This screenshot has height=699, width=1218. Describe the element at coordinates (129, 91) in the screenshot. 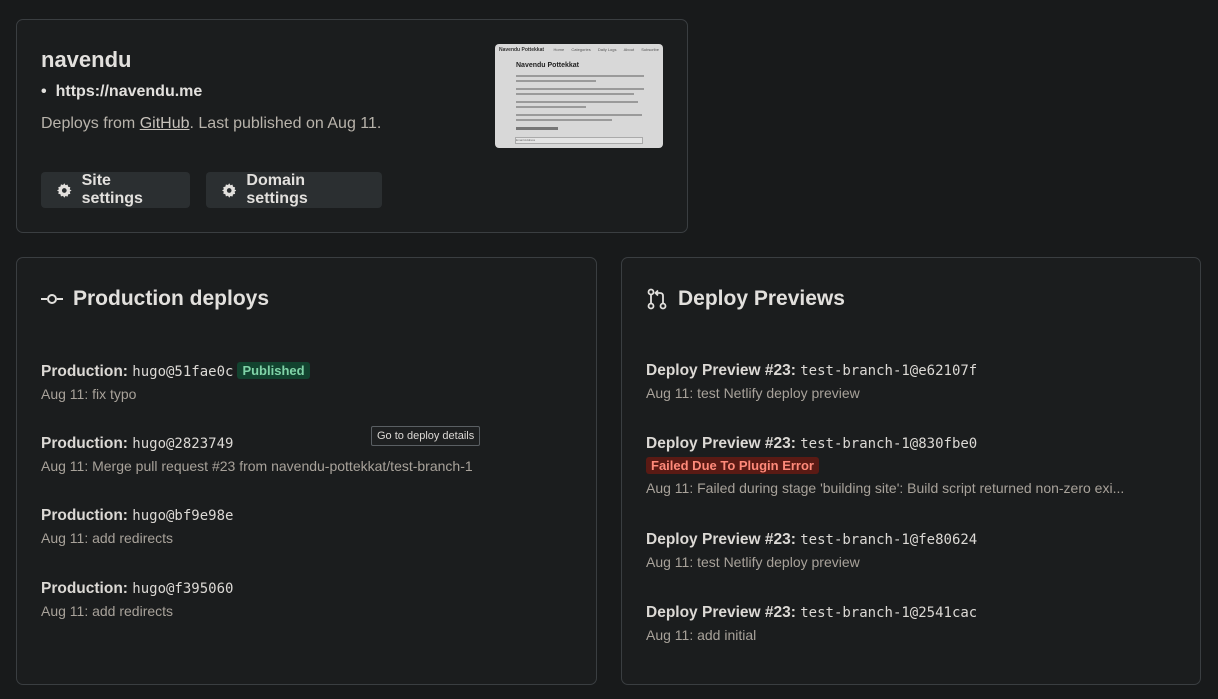

I see `site-url-link: https://navendu.me` at that location.